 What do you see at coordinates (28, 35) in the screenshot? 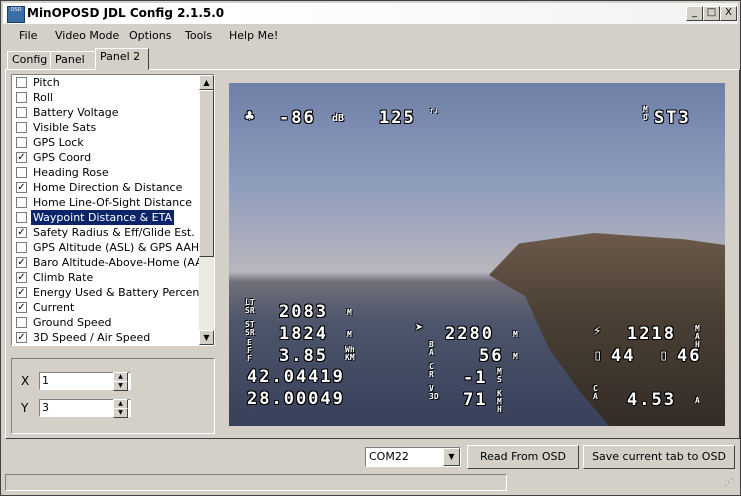
I see `menu-file: File` at bounding box center [28, 35].